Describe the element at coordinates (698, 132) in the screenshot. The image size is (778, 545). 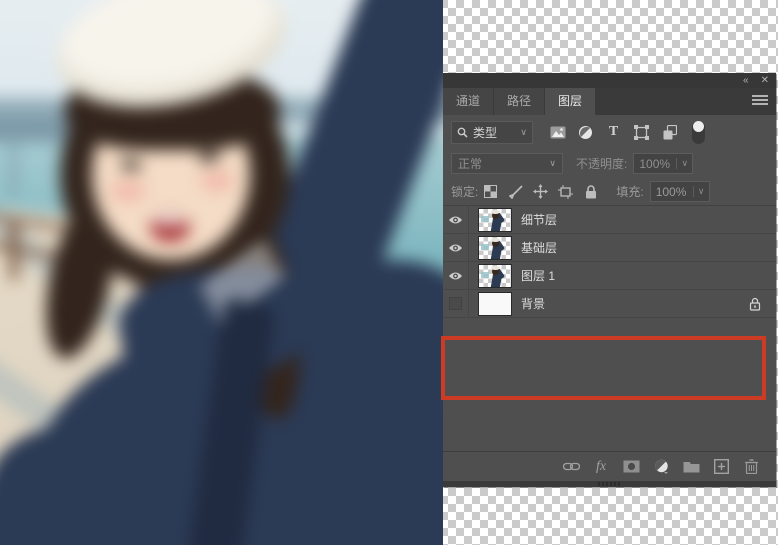
I see `filter-toggle-icon` at that location.